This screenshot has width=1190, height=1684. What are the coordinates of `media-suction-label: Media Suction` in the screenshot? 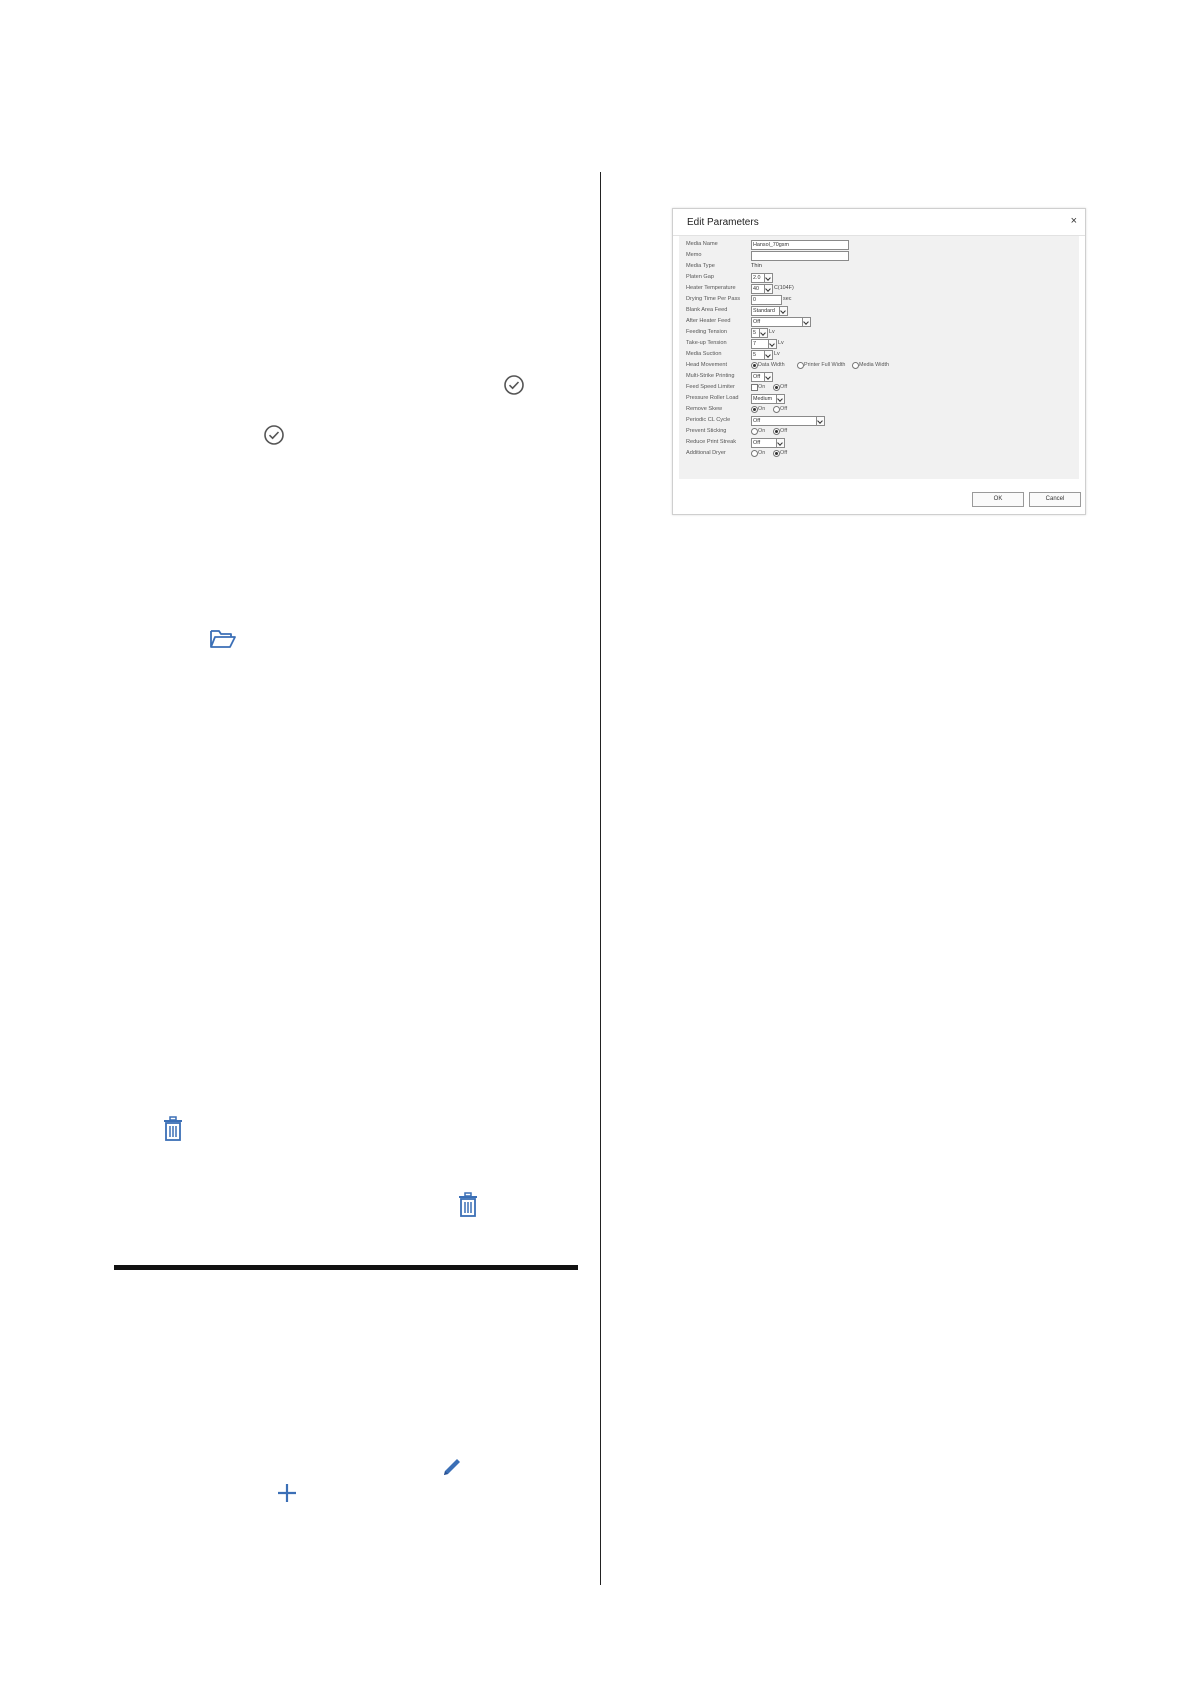 It's located at (704, 354).